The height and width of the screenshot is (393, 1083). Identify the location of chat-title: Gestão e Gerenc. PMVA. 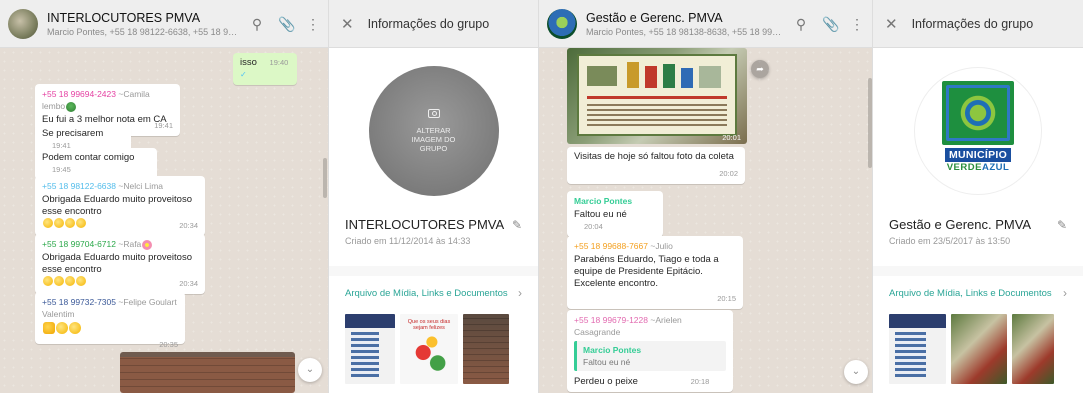
(654, 17).